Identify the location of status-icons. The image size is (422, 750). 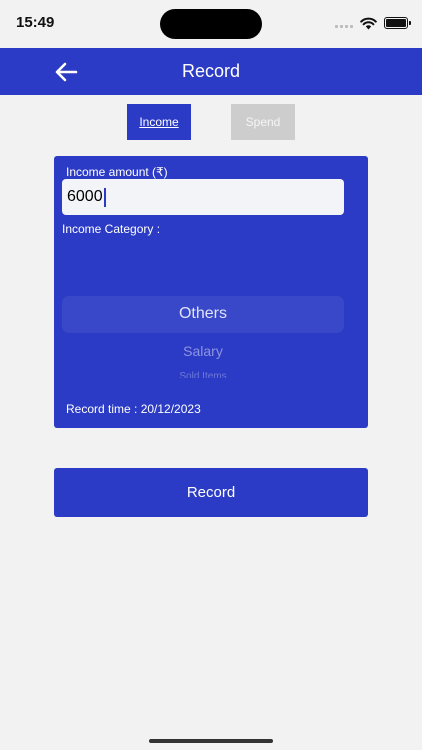
(373, 23).